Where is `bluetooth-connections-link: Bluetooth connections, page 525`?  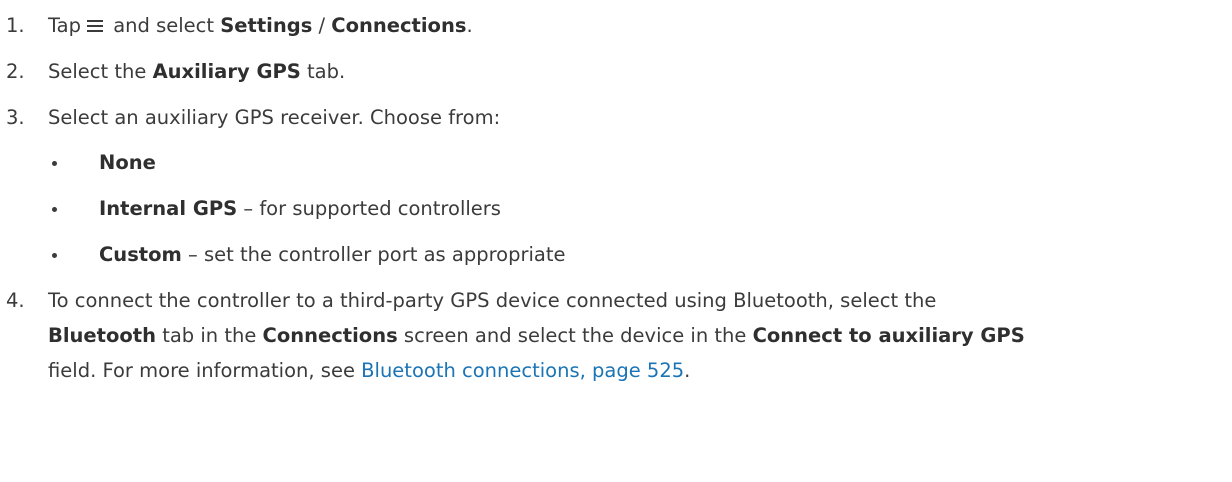 bluetooth-connections-link: Bluetooth connections, page 525 is located at coordinates (522, 370).